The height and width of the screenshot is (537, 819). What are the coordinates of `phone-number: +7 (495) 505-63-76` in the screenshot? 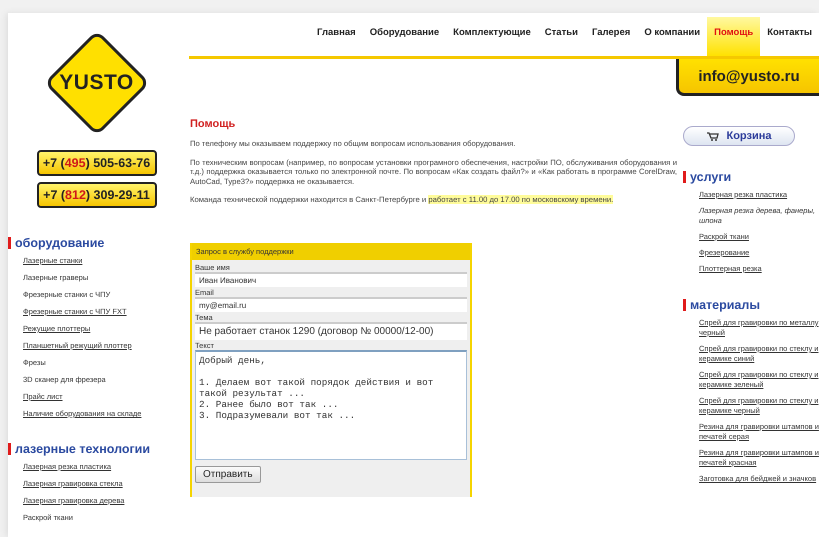 It's located at (96, 163).